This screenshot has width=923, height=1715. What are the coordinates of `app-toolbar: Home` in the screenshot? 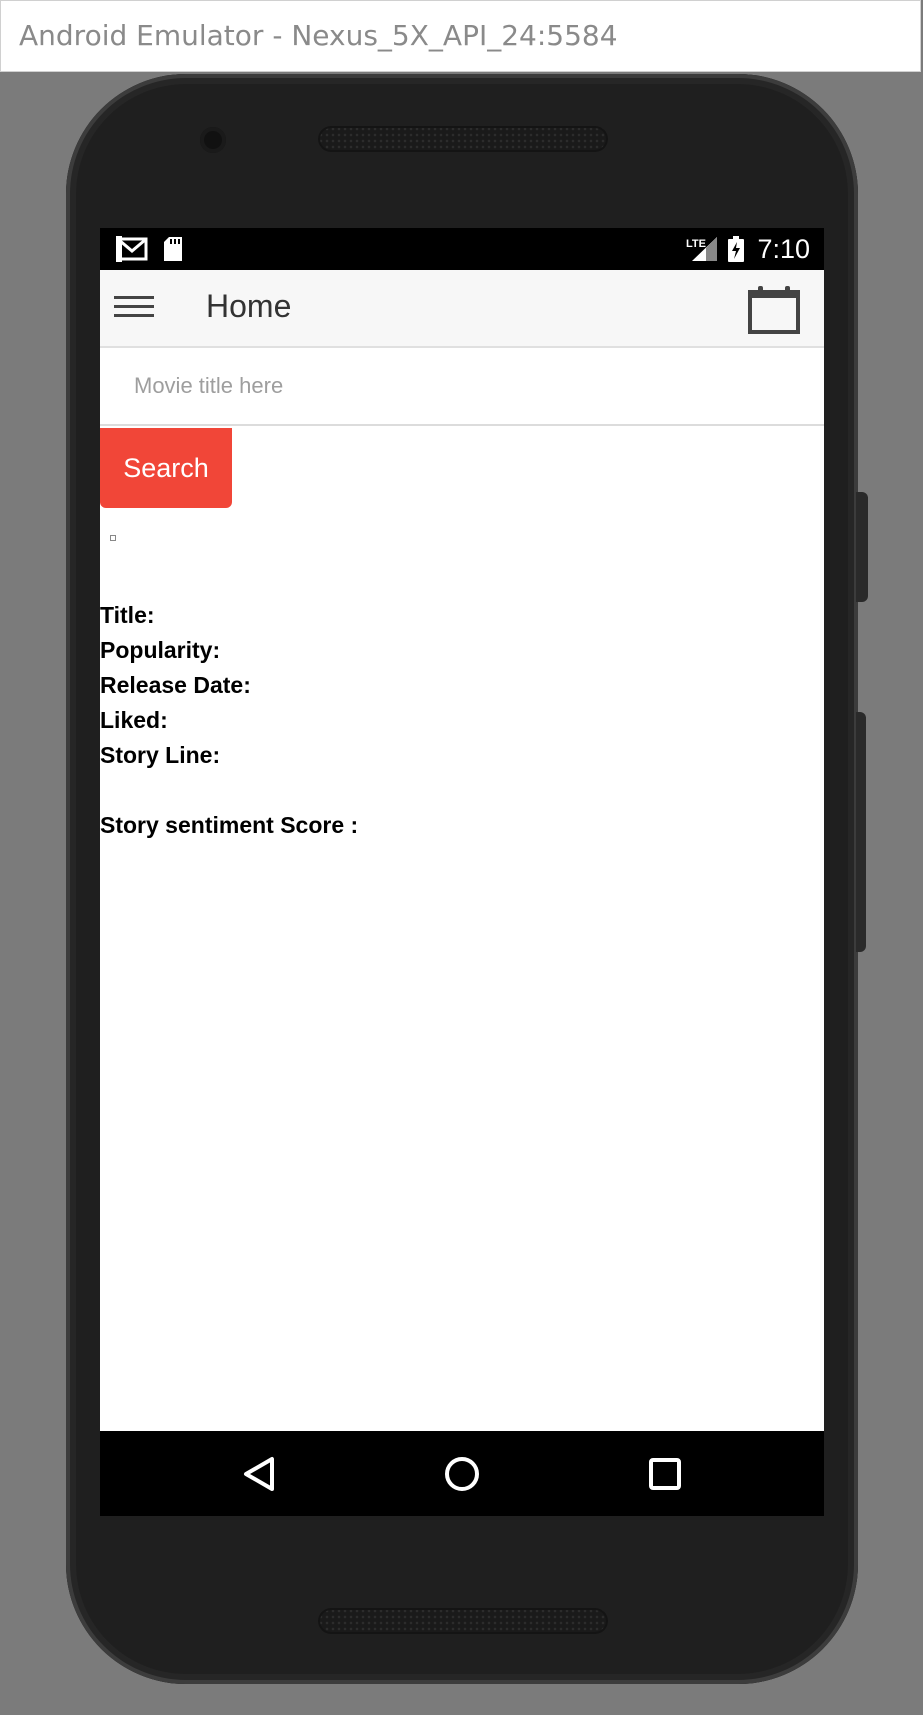 It's located at (462, 309).